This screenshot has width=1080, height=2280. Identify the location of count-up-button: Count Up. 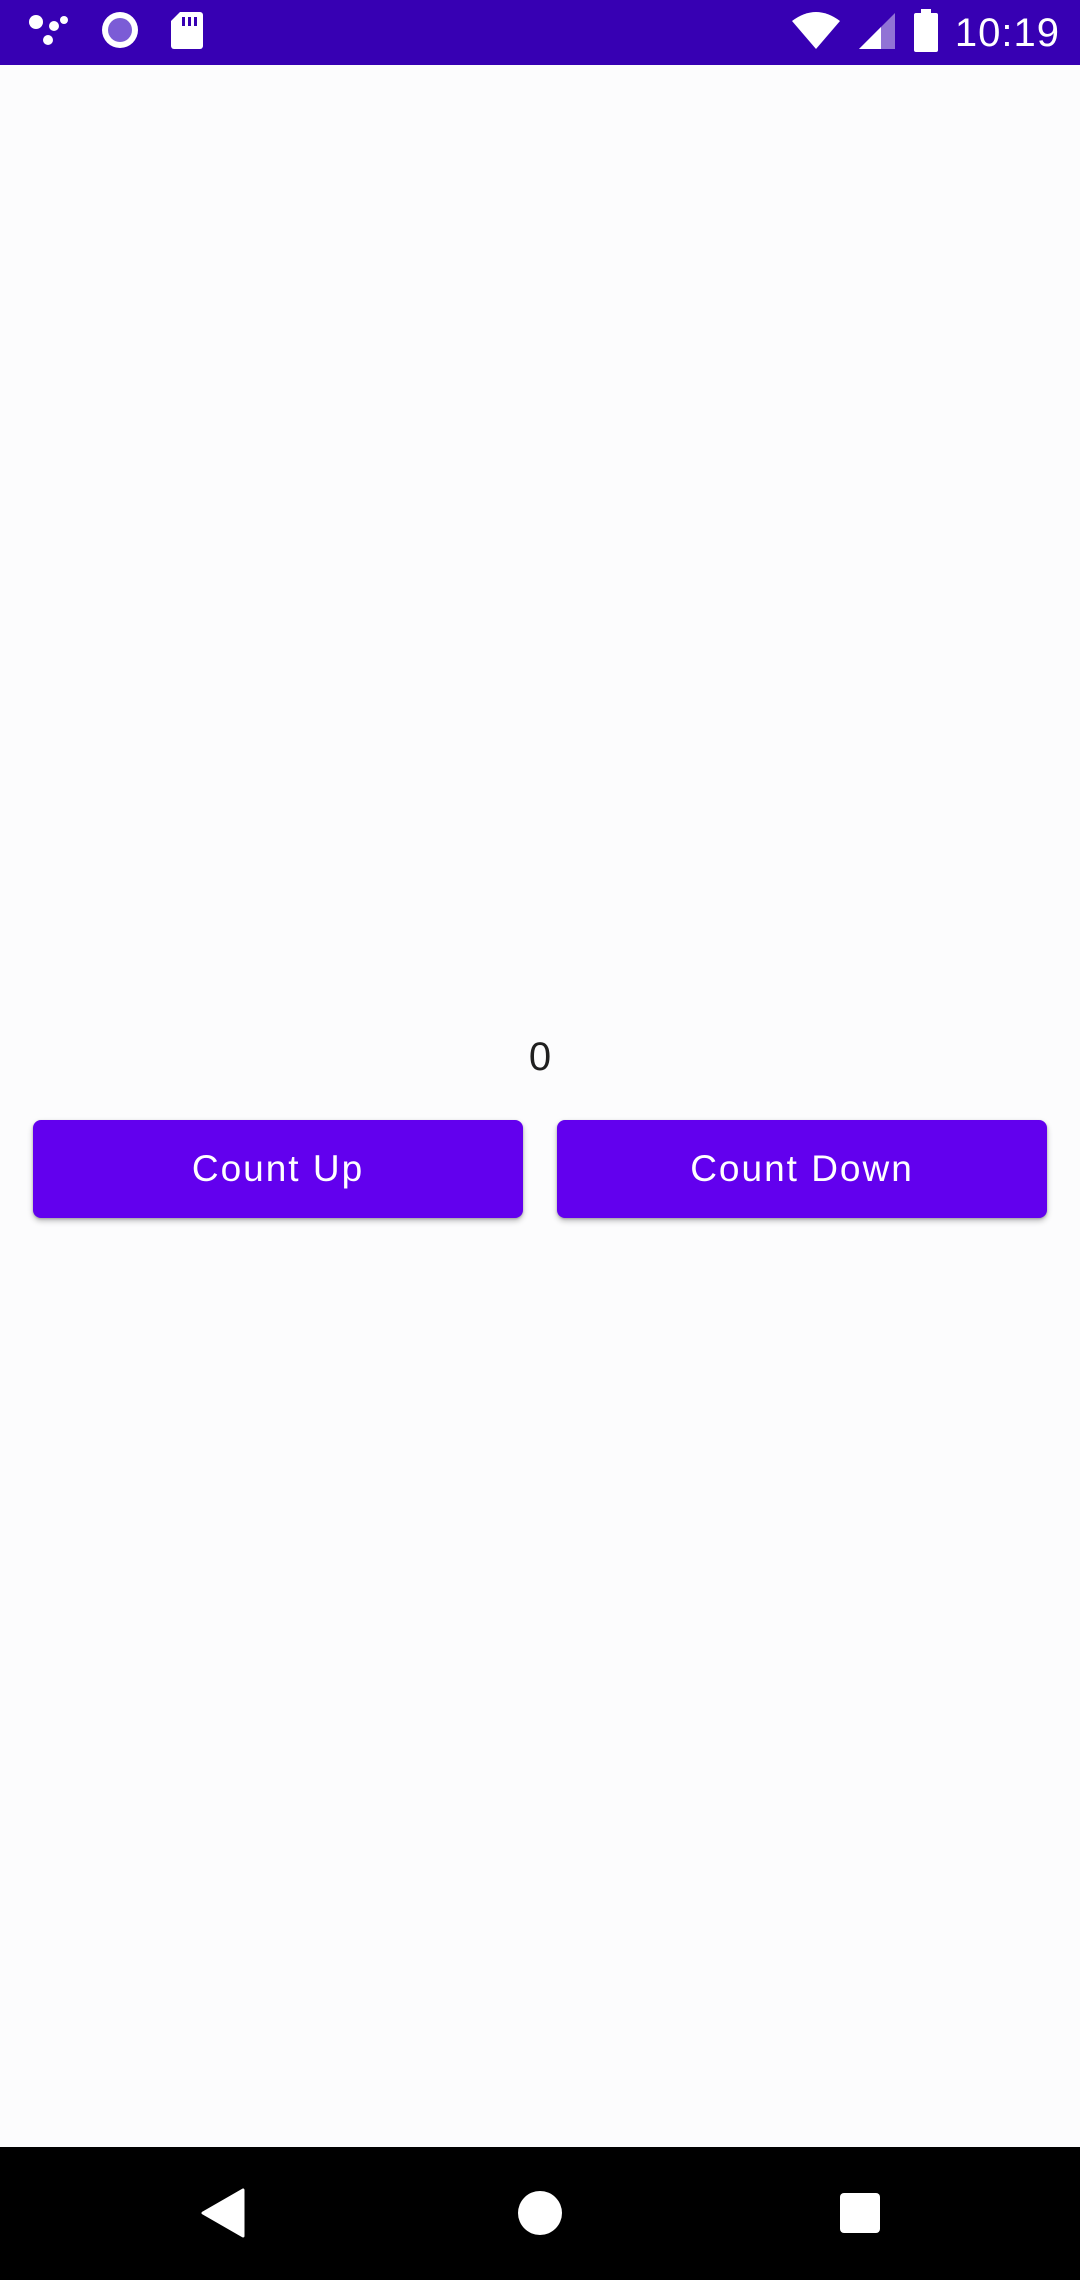
(278, 1169).